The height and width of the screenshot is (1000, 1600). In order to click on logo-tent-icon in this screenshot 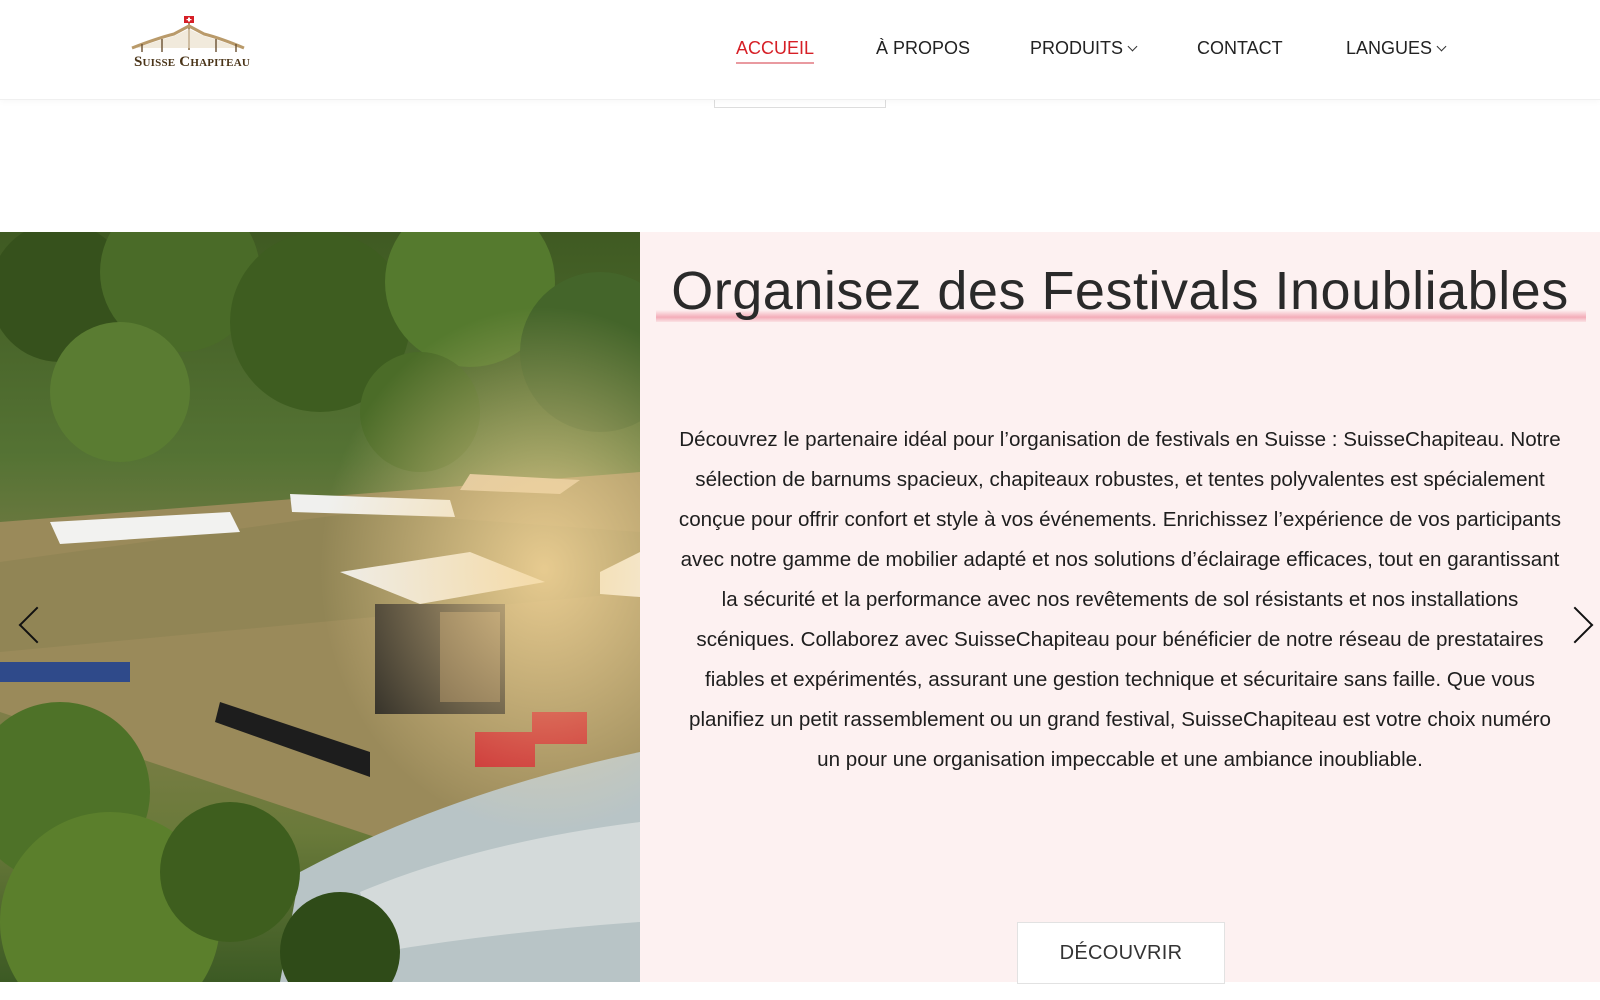, I will do `click(188, 34)`.